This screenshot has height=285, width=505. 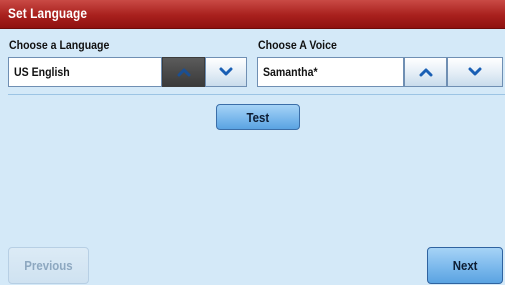 I want to click on voice-field: Samantha*, so click(x=330, y=72).